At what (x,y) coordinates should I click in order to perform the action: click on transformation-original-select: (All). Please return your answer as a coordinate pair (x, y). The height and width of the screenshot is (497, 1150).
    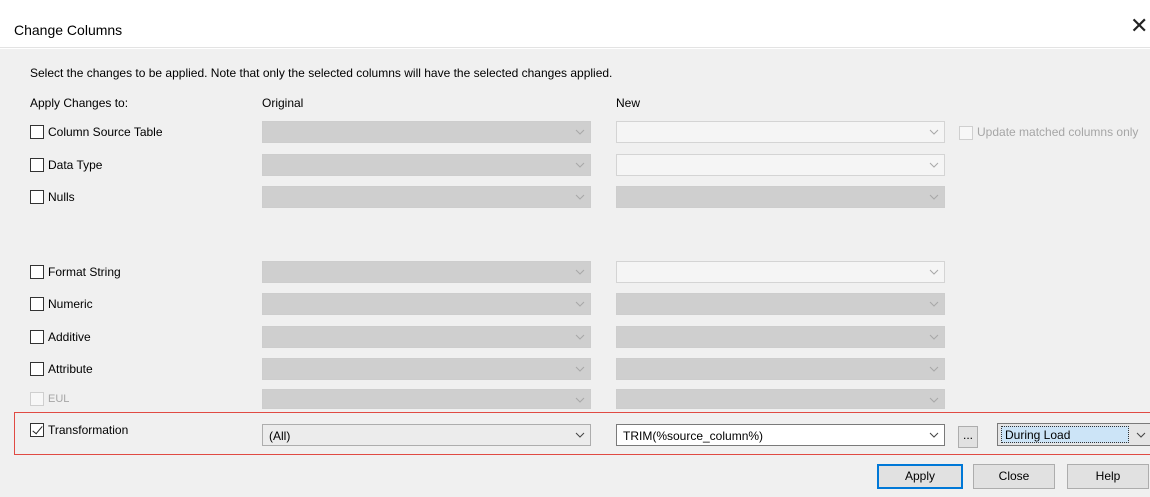
    Looking at the image, I should click on (426, 435).